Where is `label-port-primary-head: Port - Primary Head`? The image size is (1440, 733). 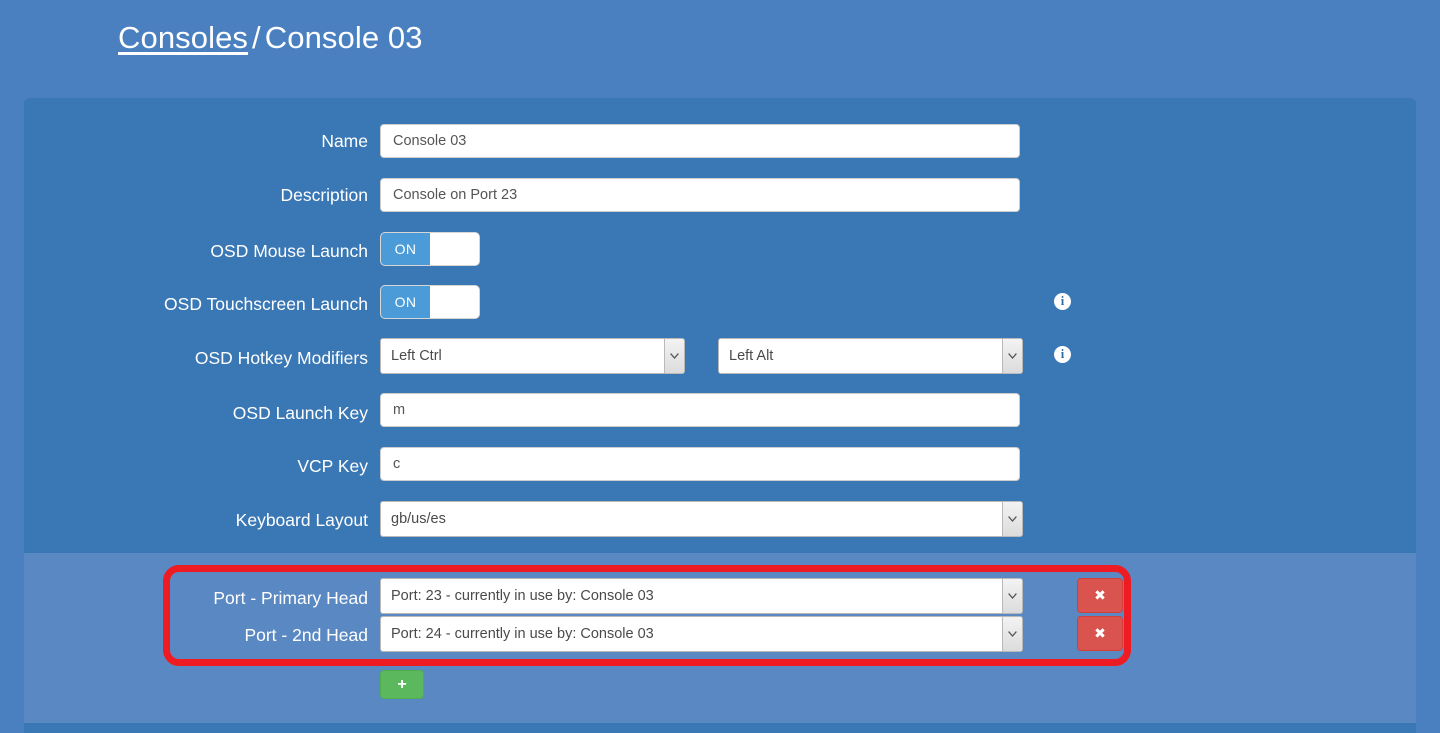 label-port-primary-head: Port - Primary Head is located at coordinates (290, 598).